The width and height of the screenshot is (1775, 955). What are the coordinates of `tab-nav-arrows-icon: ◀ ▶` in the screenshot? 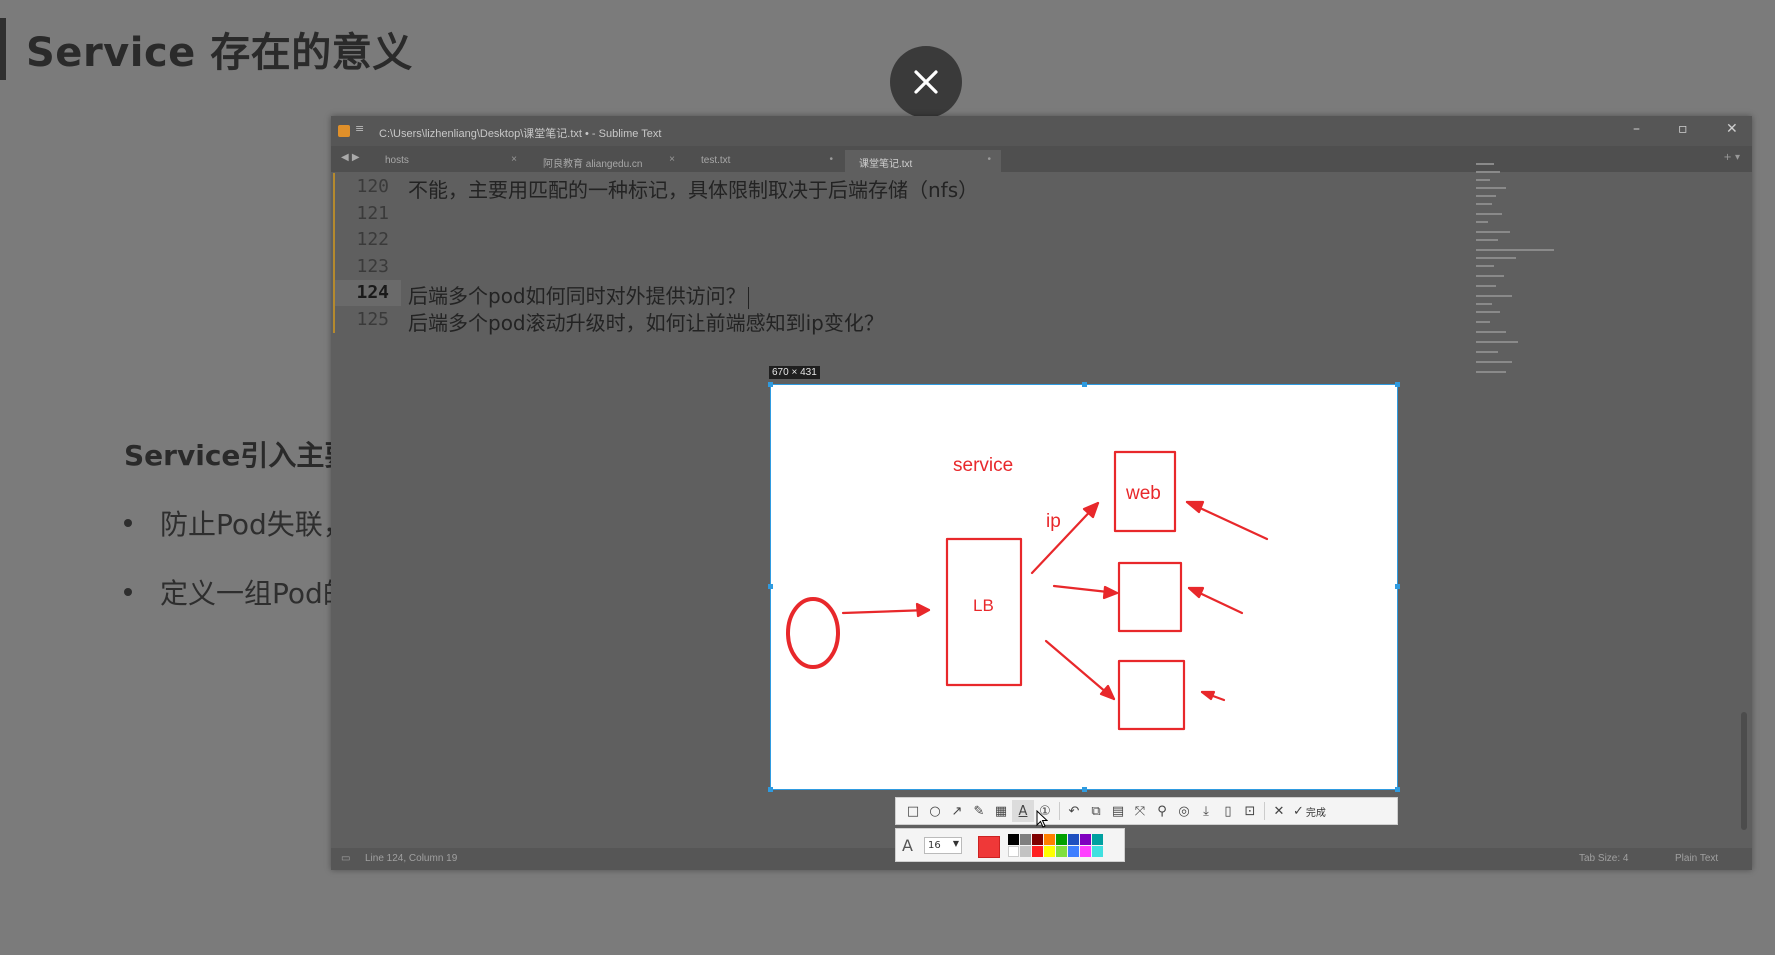 It's located at (350, 157).